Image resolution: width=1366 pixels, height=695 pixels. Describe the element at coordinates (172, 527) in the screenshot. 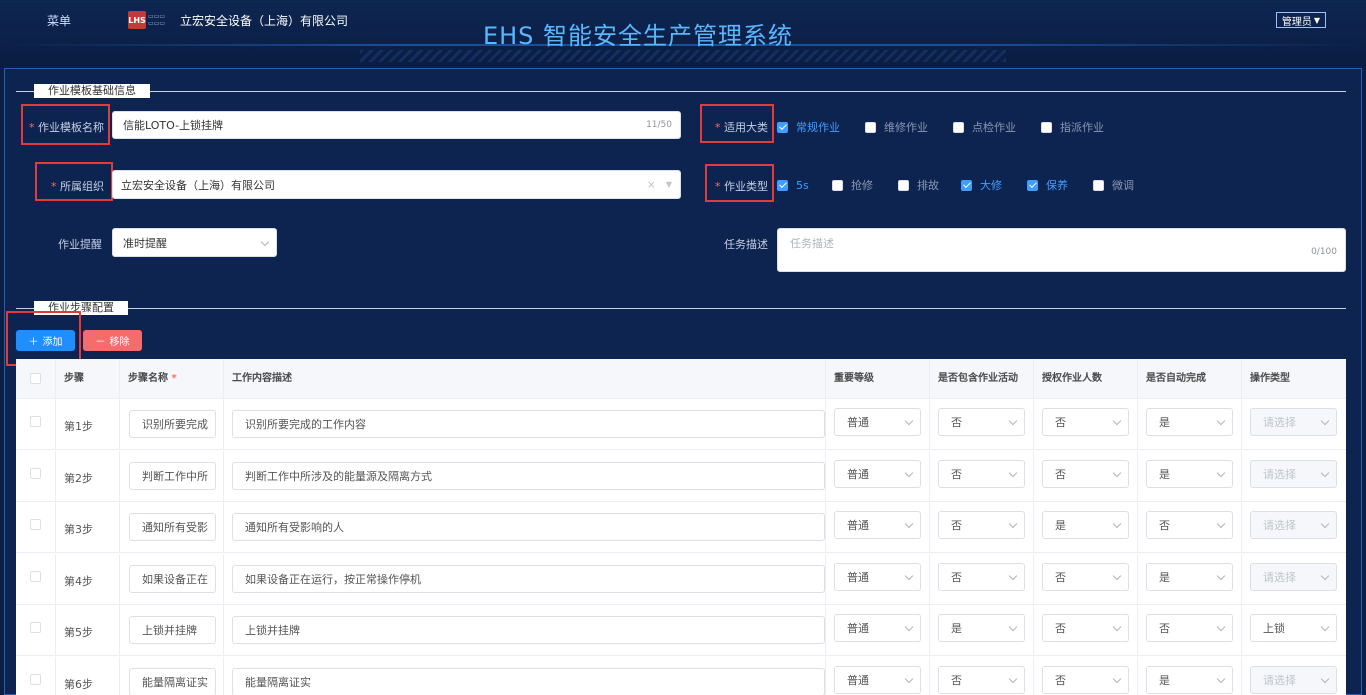

I see `step-name-input: 通知所有受影` at that location.